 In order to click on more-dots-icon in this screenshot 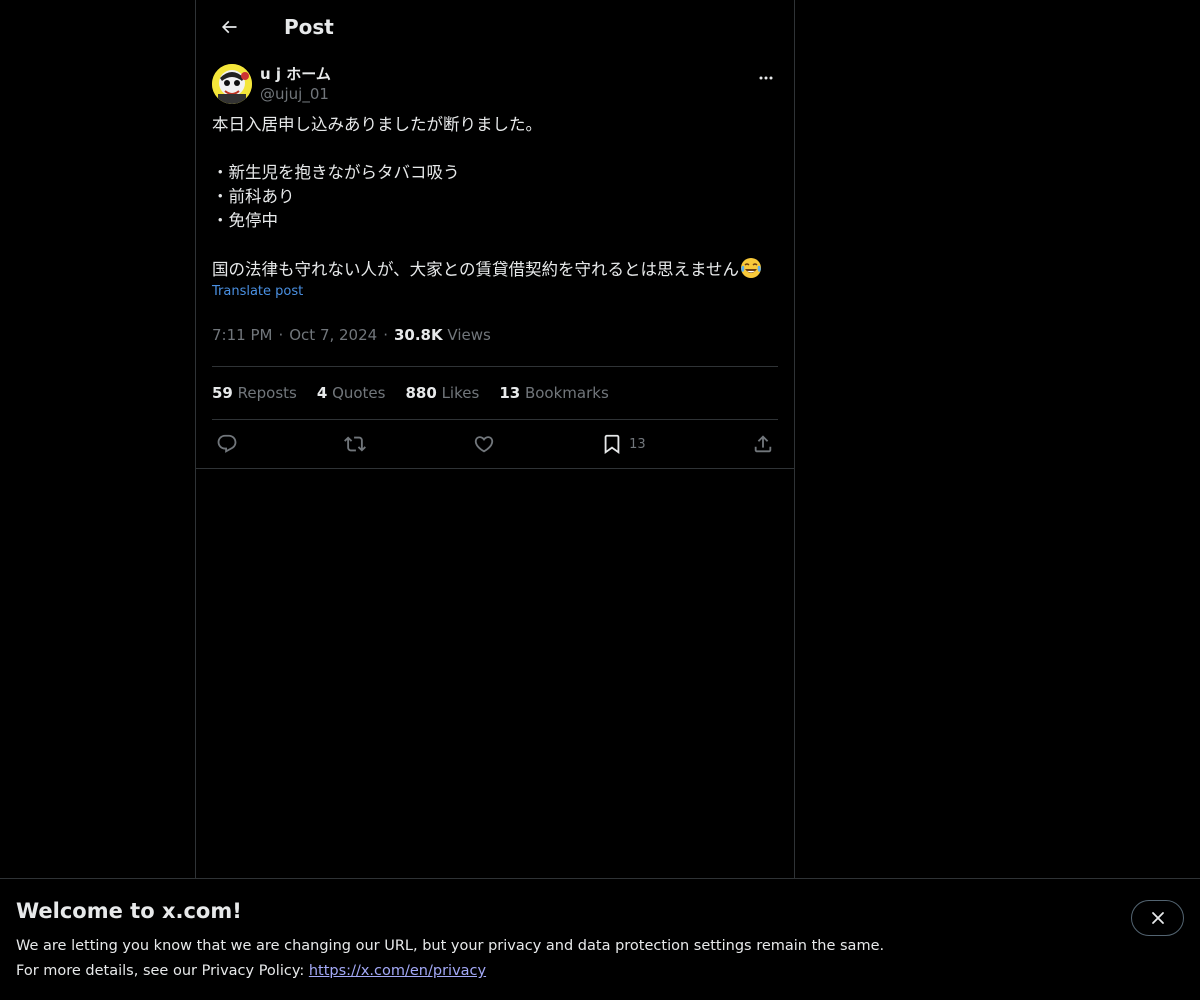, I will do `click(766, 78)`.